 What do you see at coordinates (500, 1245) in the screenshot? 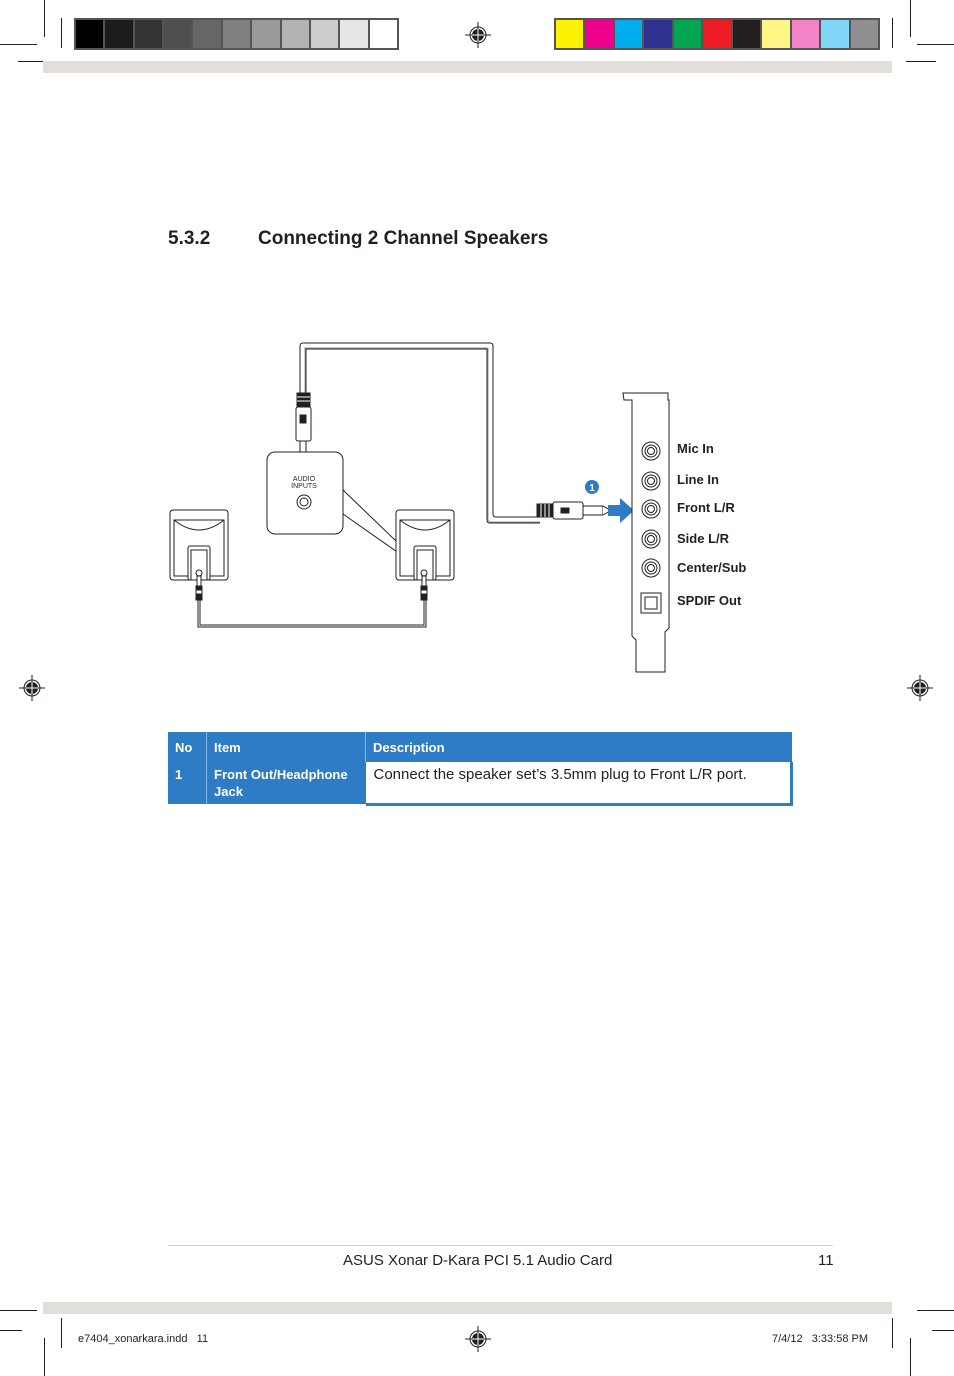
I see `footer-rule` at bounding box center [500, 1245].